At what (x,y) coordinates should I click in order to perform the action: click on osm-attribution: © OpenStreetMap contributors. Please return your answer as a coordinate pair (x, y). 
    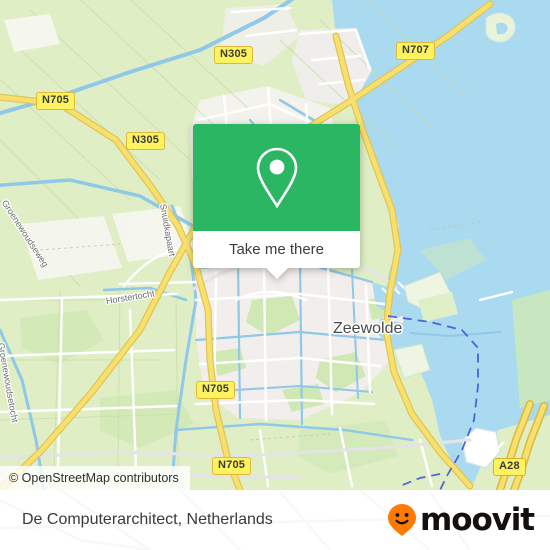
    Looking at the image, I should click on (95, 478).